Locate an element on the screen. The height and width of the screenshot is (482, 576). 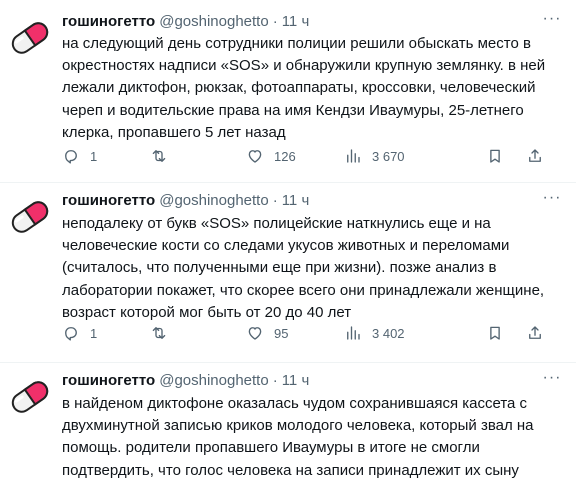
like-count: 95 is located at coordinates (281, 333).